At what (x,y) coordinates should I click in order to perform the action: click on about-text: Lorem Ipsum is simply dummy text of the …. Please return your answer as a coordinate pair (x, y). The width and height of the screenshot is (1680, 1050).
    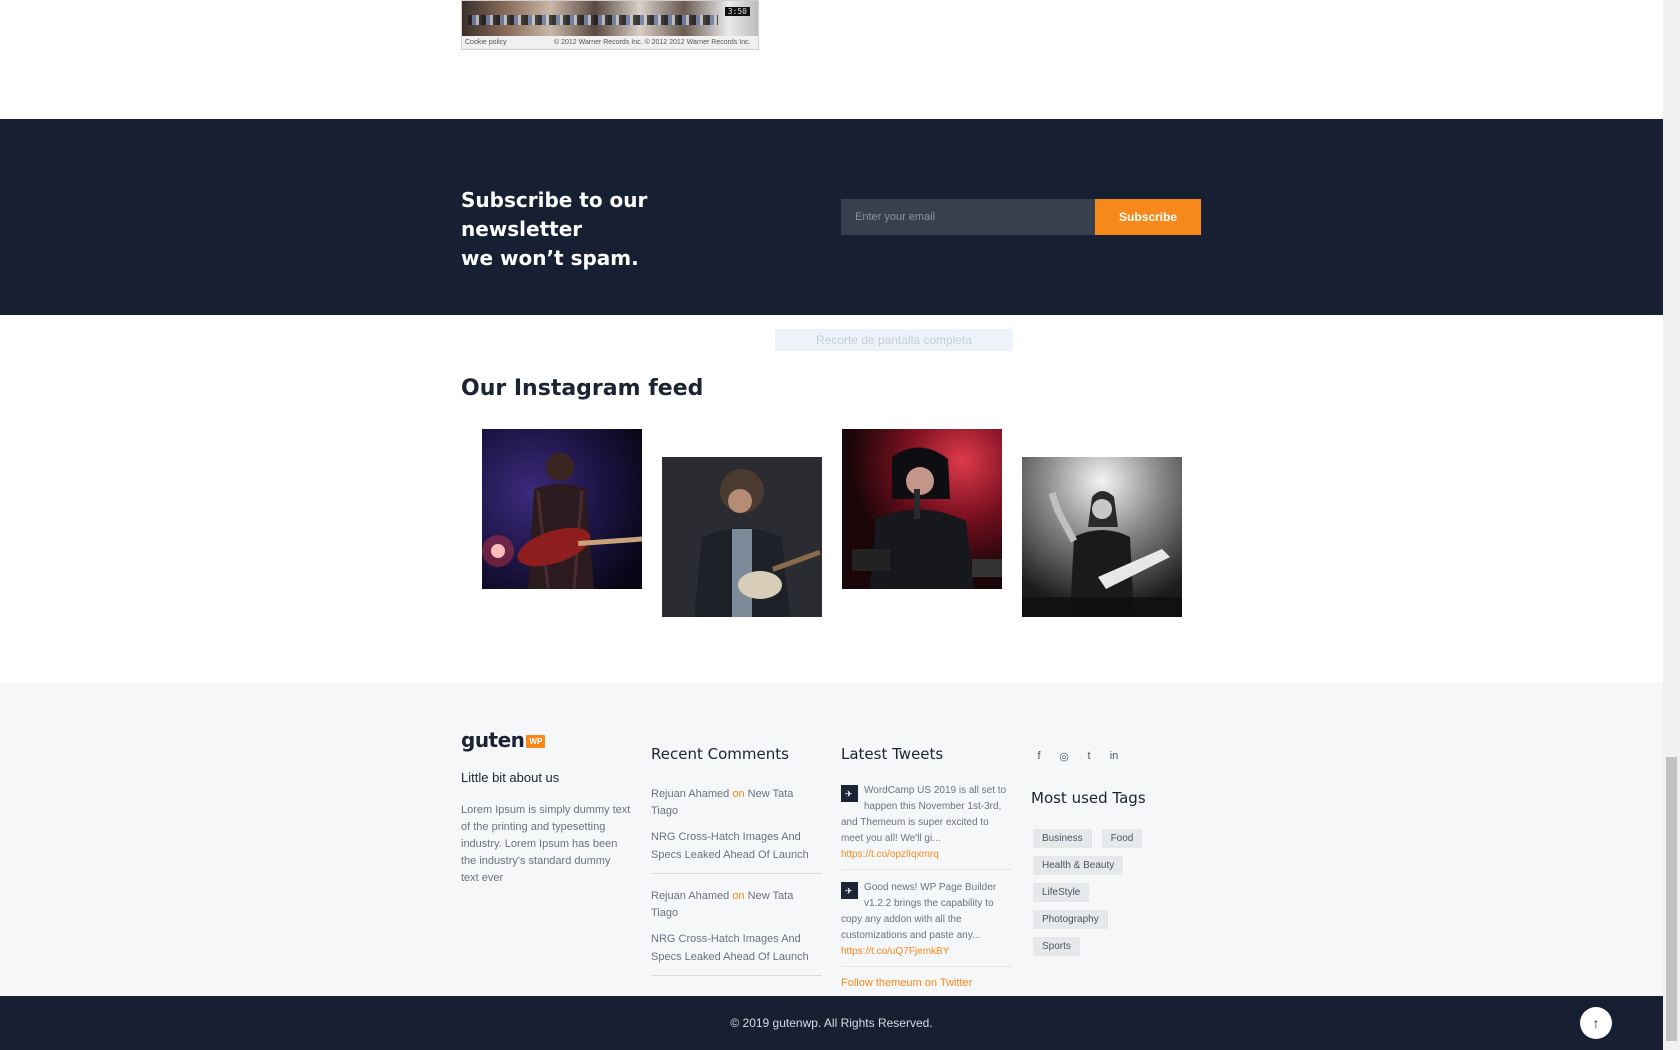
    Looking at the image, I should click on (546, 844).